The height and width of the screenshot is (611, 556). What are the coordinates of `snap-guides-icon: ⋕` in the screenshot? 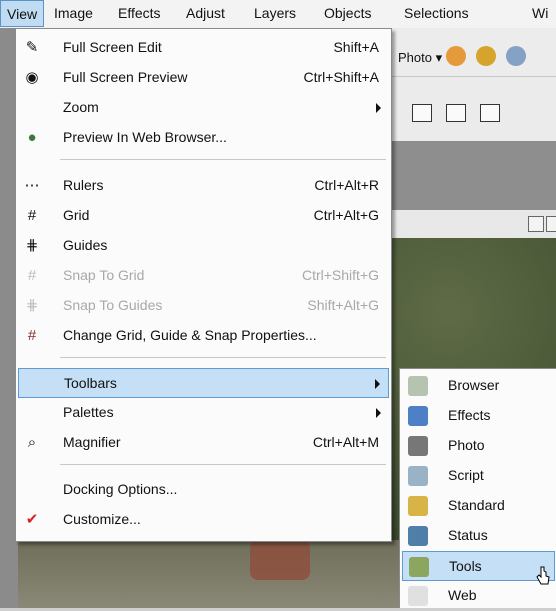 It's located at (32, 305).